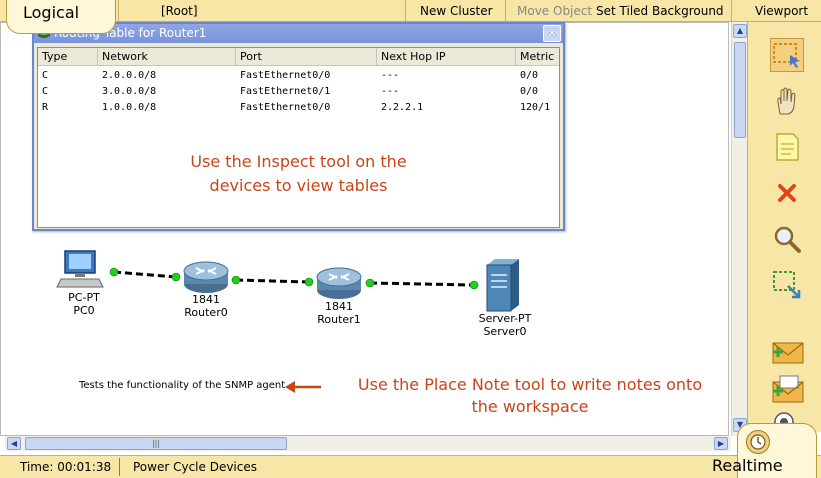 This screenshot has width=821, height=478. Describe the element at coordinates (530, 406) in the screenshot. I see `place-note-hint-line2: the workspace` at that location.